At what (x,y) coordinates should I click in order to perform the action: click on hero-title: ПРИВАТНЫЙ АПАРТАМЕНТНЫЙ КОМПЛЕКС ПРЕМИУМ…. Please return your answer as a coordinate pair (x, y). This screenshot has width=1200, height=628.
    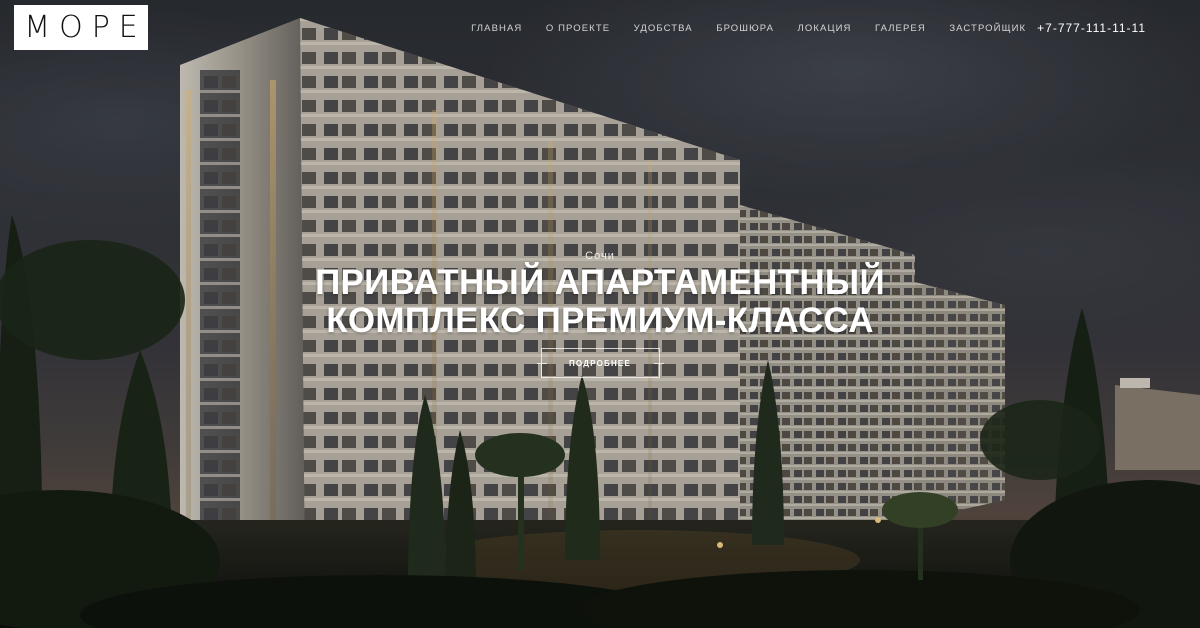
    Looking at the image, I should click on (600, 302).